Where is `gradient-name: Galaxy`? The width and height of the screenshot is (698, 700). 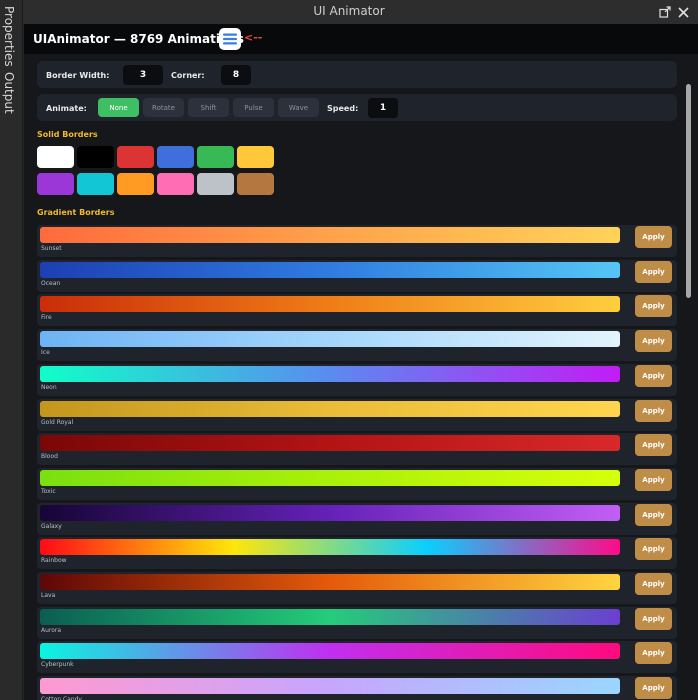 gradient-name: Galaxy is located at coordinates (51, 526).